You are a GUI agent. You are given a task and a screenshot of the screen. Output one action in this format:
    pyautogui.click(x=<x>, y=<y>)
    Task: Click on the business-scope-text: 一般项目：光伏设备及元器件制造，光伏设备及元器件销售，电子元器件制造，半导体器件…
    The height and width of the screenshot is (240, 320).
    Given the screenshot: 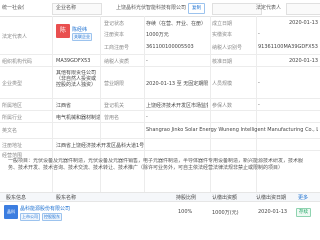 What is the action you would take?
    pyautogui.click(x=156, y=164)
    